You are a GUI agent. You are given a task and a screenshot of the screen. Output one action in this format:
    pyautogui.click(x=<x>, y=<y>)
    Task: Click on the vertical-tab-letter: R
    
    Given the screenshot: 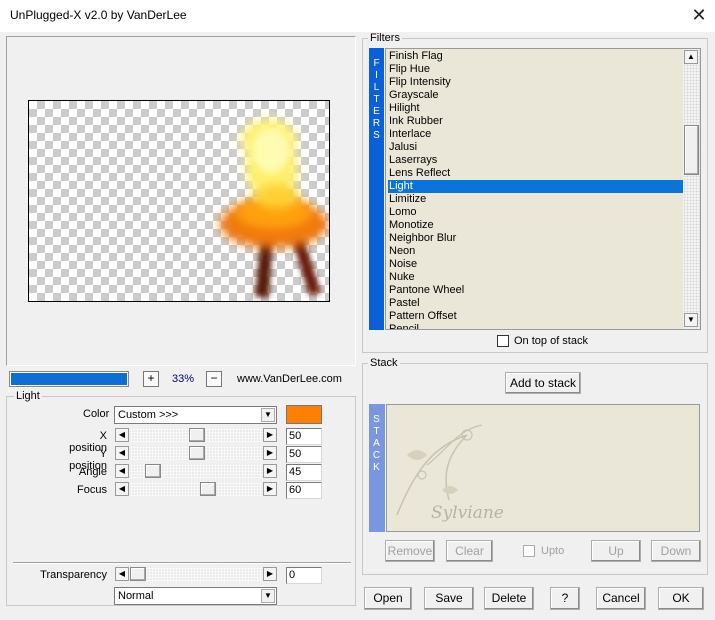 What is the action you would take?
    pyautogui.click(x=376, y=123)
    